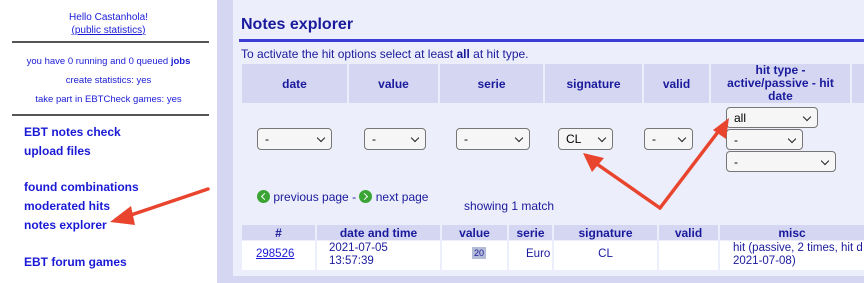 Image resolution: width=864 pixels, height=283 pixels. Describe the element at coordinates (463, 54) in the screenshot. I see `hint-bold: all` at that location.